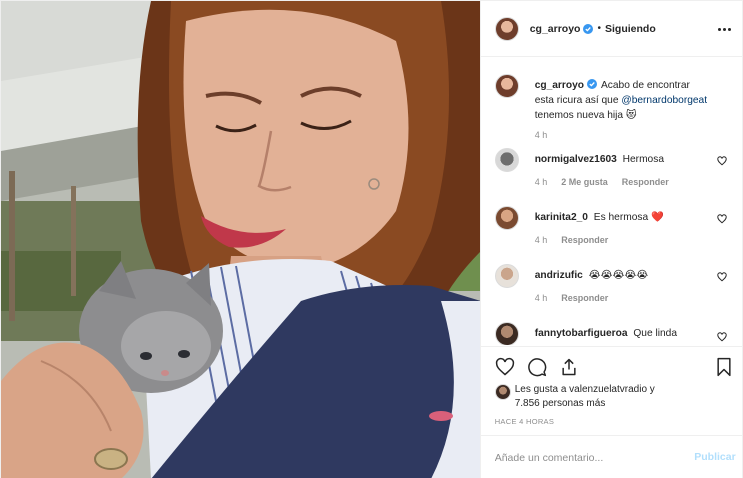 This screenshot has width=743, height=478. Describe the element at coordinates (714, 457) in the screenshot. I see `publish-button: Publicar` at that location.